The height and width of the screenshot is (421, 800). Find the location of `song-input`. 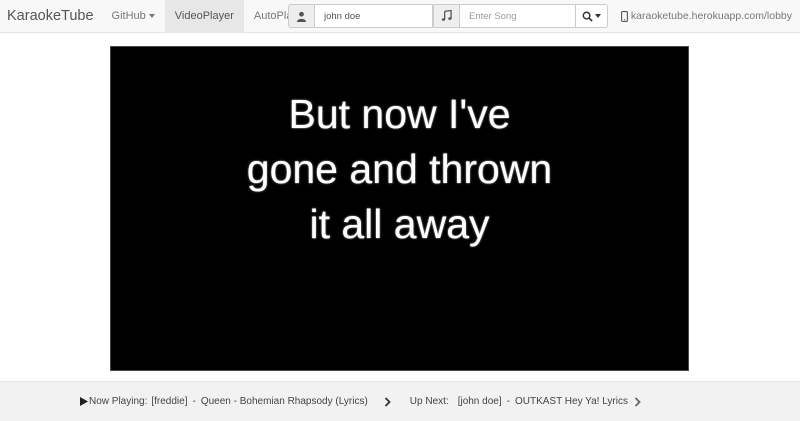

song-input is located at coordinates (517, 16).